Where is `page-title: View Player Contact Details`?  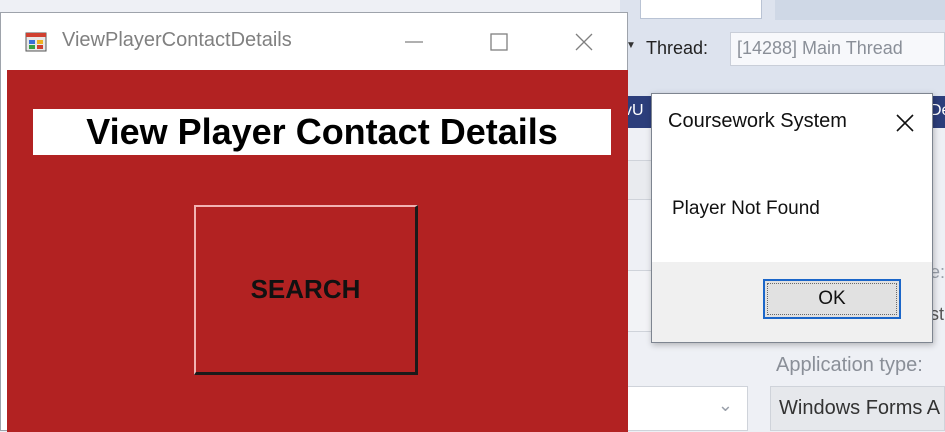
page-title: View Player Contact Details is located at coordinates (322, 132).